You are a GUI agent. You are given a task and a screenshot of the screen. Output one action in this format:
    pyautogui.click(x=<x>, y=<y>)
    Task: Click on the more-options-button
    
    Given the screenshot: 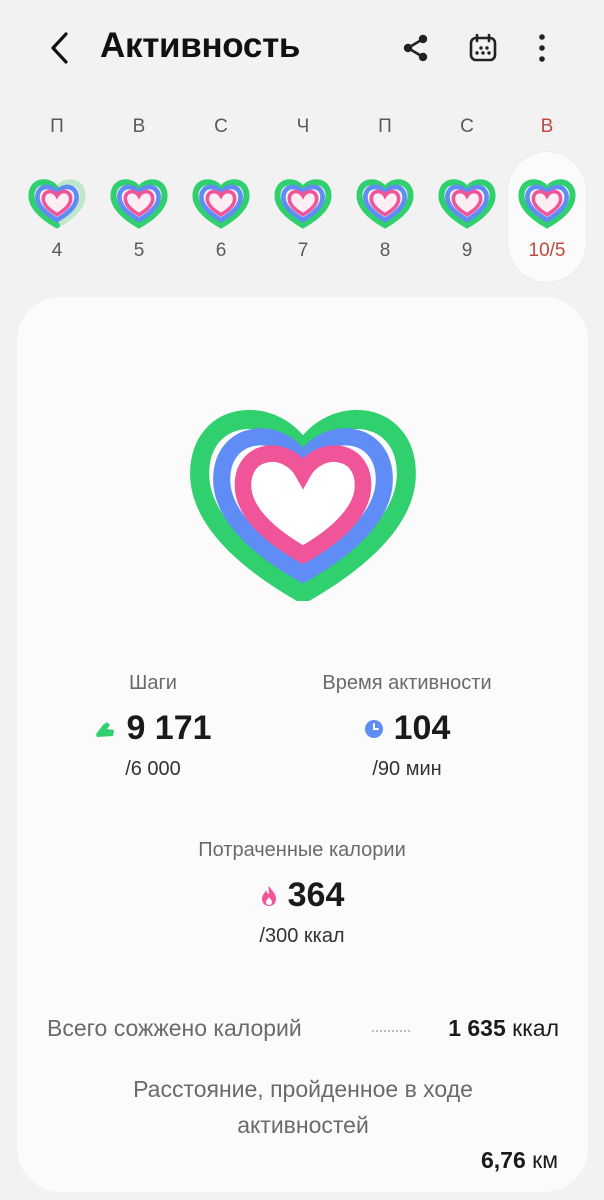 What is the action you would take?
    pyautogui.click(x=542, y=48)
    